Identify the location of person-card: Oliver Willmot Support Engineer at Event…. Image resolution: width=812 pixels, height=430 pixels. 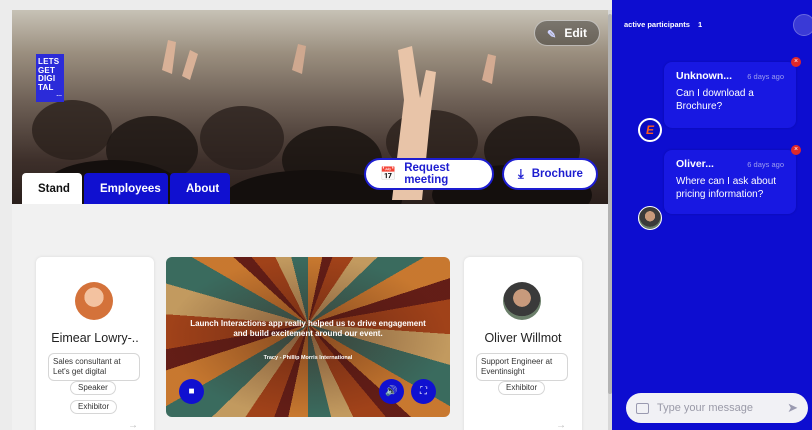
(523, 343).